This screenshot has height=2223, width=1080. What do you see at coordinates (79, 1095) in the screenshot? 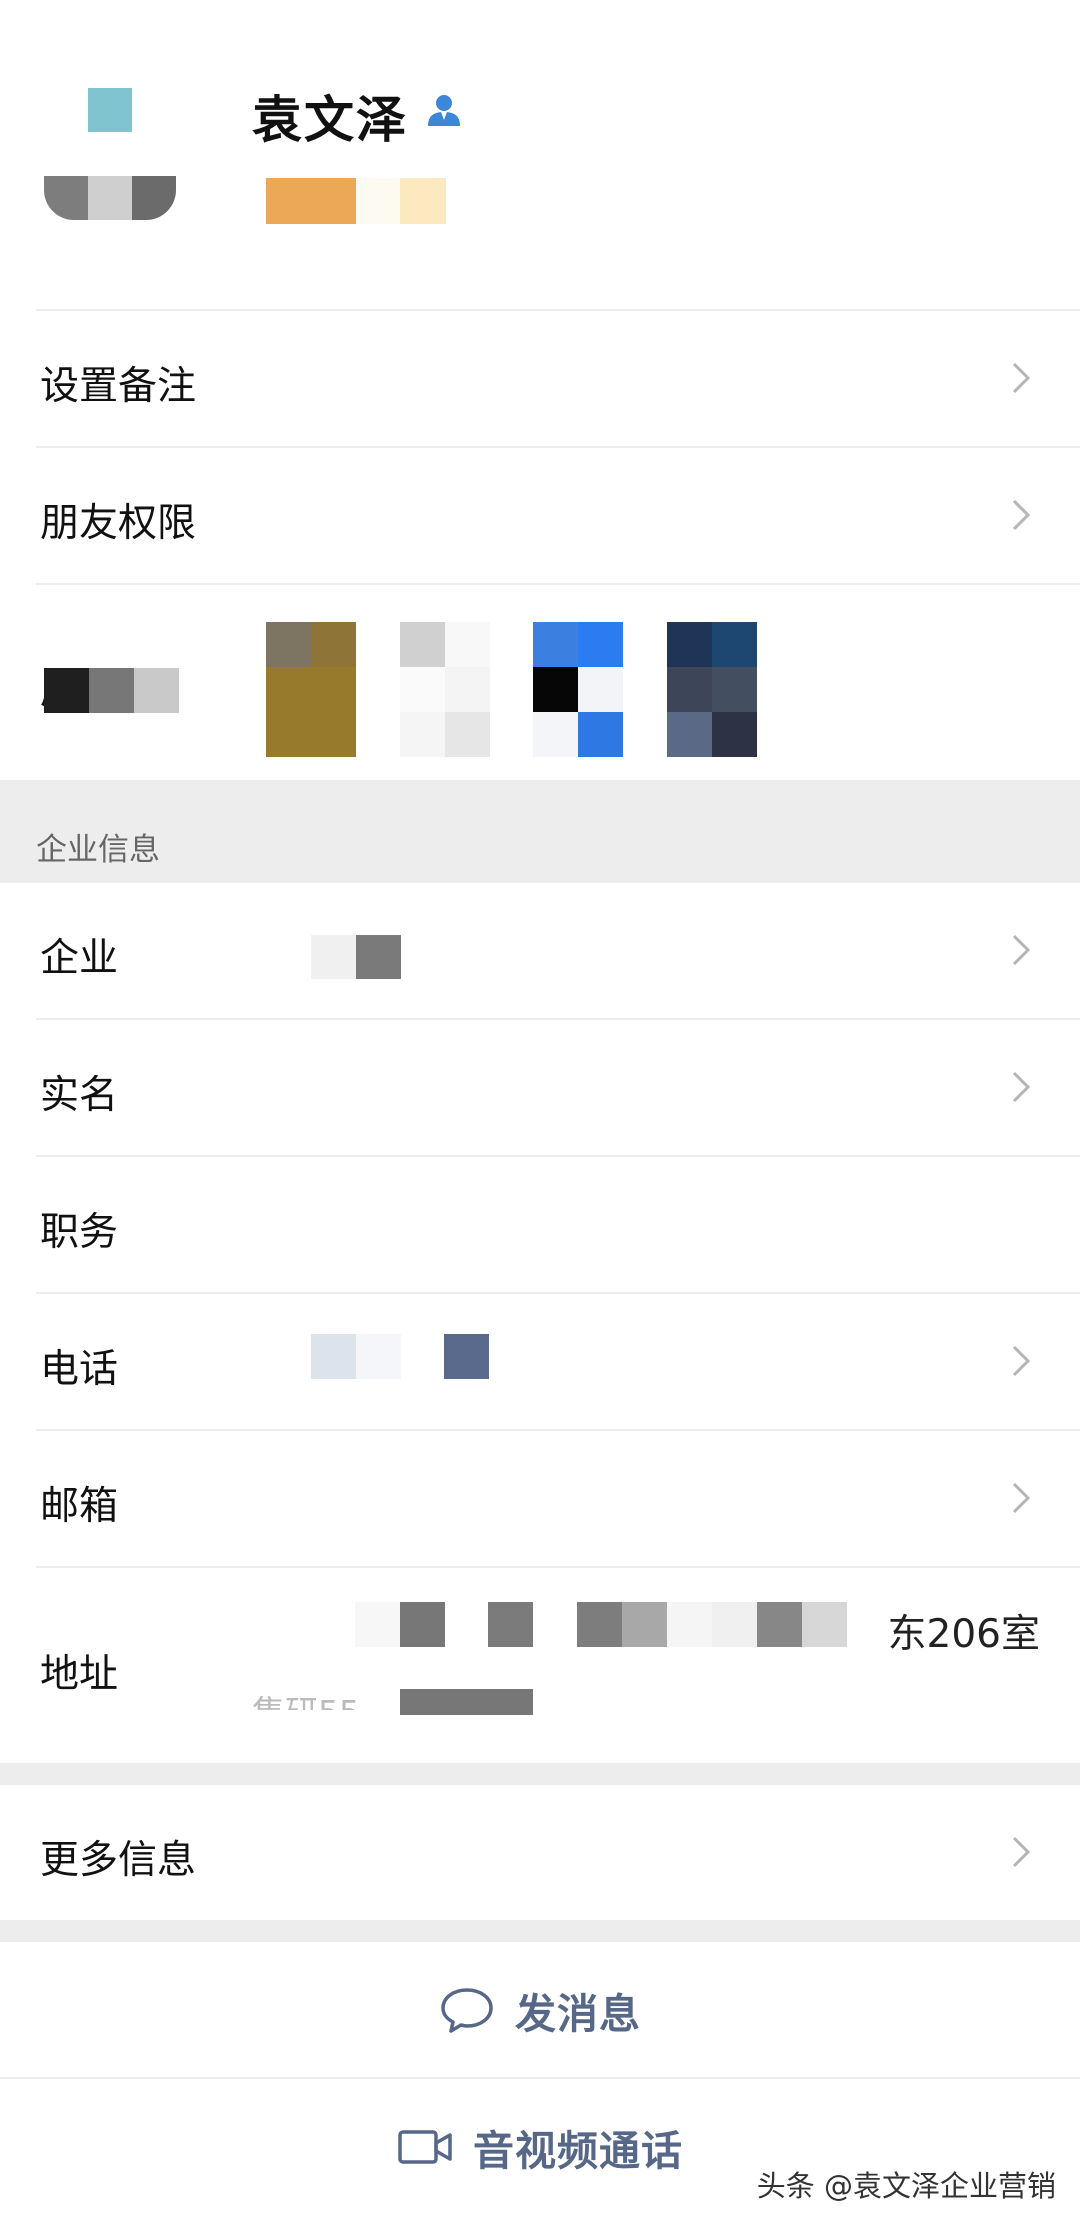
I see `realname-label: 实名` at bounding box center [79, 1095].